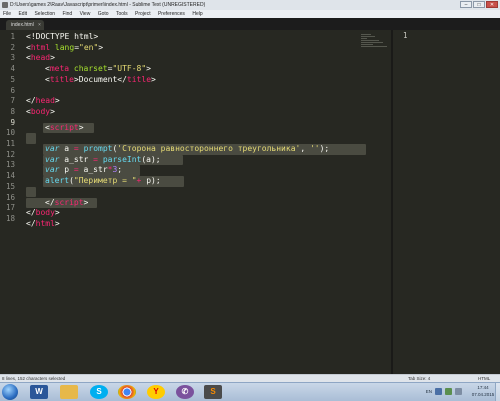 The width and height of the screenshot is (500, 401). I want to click on menu-selection: Selection, so click(44, 14).